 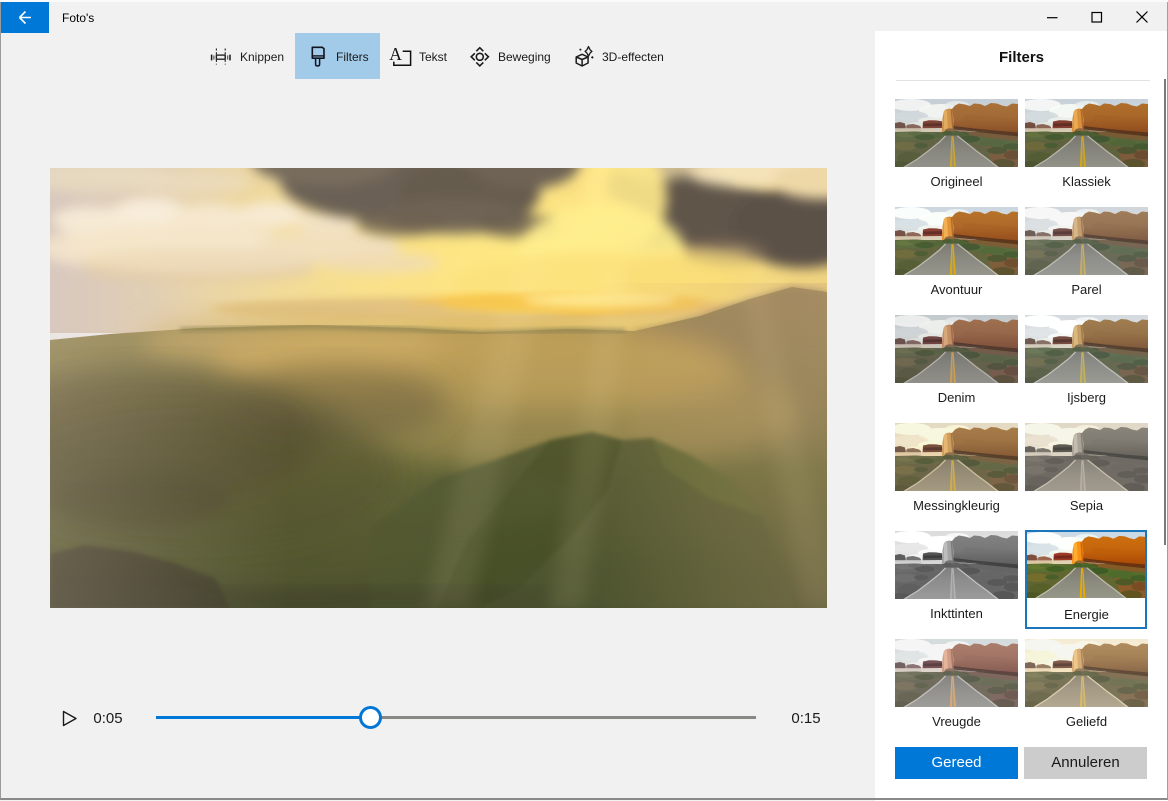 What do you see at coordinates (395, 54) in the screenshot?
I see `svg-text: A` at bounding box center [395, 54].